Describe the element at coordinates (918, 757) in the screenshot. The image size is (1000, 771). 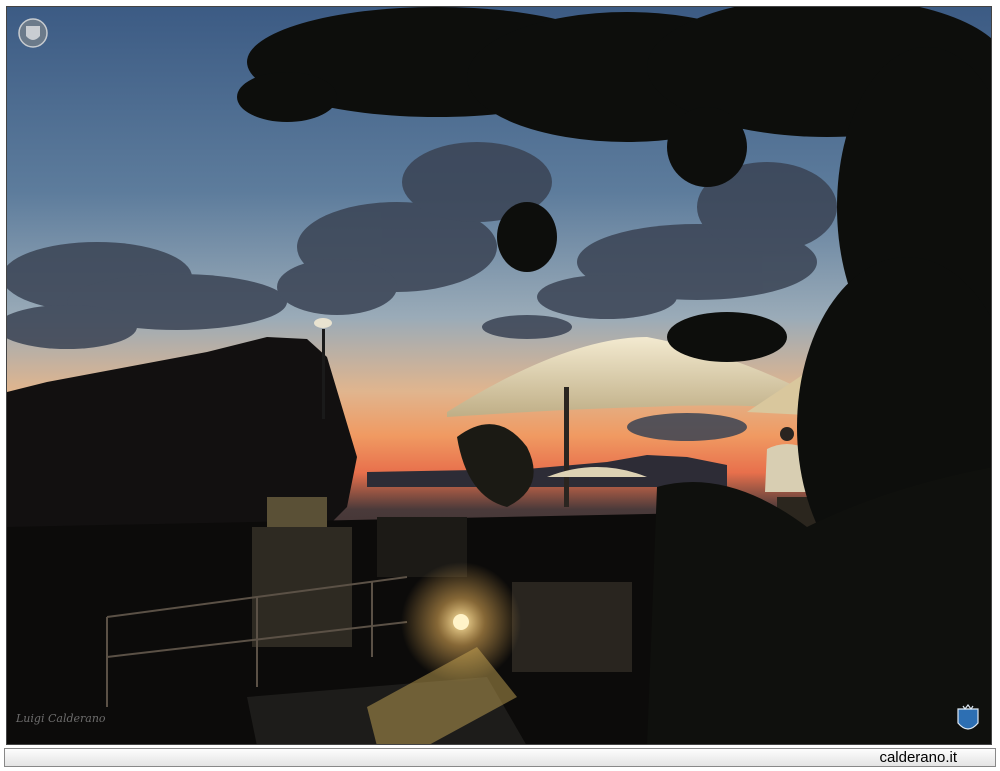
I see `site-name: calderano.it` at that location.